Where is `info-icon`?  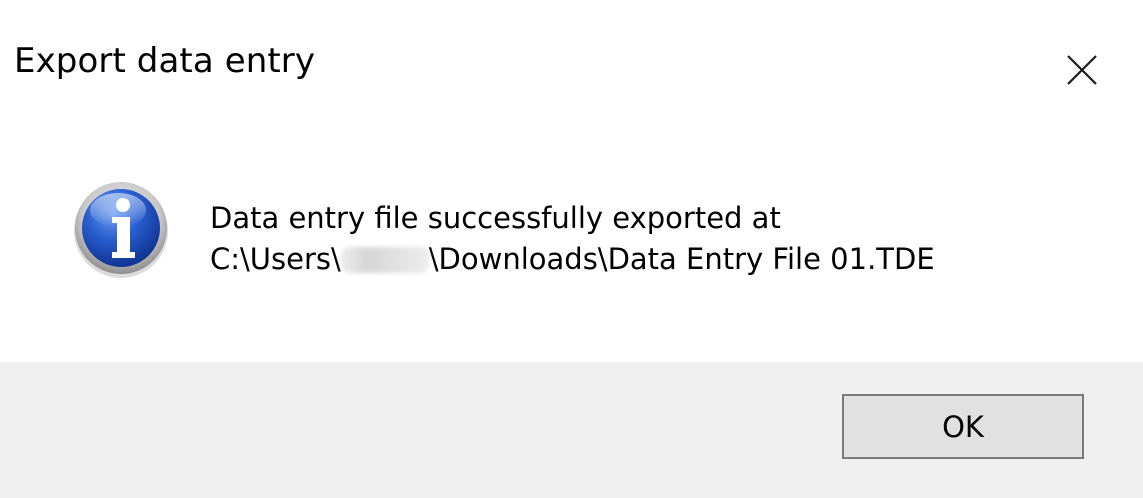
info-icon is located at coordinates (121, 229).